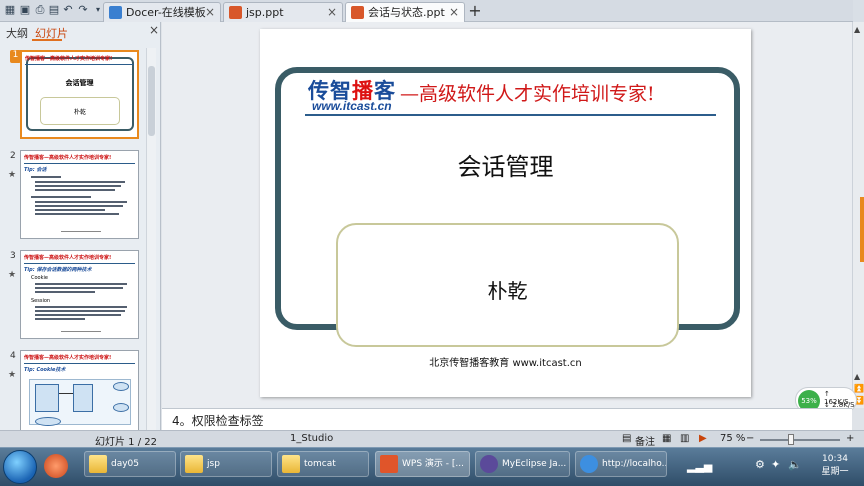  What do you see at coordinates (666, 438) in the screenshot?
I see `normal-view-icon: ▦` at bounding box center [666, 438].